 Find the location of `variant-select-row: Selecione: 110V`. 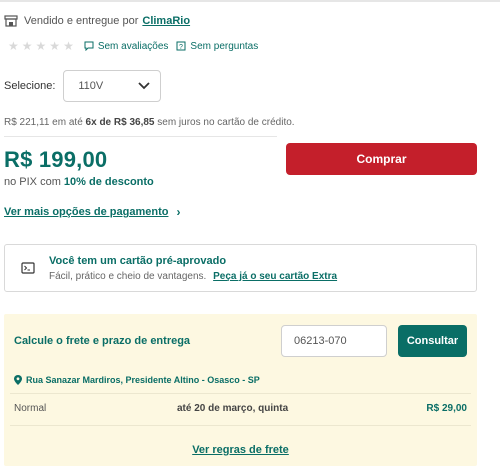

variant-select-row: Selecione: 110V is located at coordinates (83, 86).